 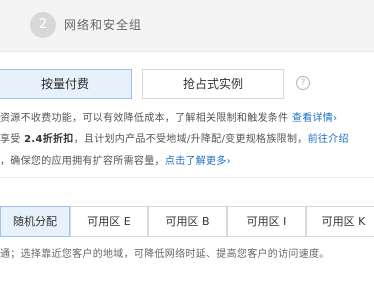 What do you see at coordinates (328, 139) in the screenshot?
I see `go-to-intro-link: 前往介绍` at bounding box center [328, 139].